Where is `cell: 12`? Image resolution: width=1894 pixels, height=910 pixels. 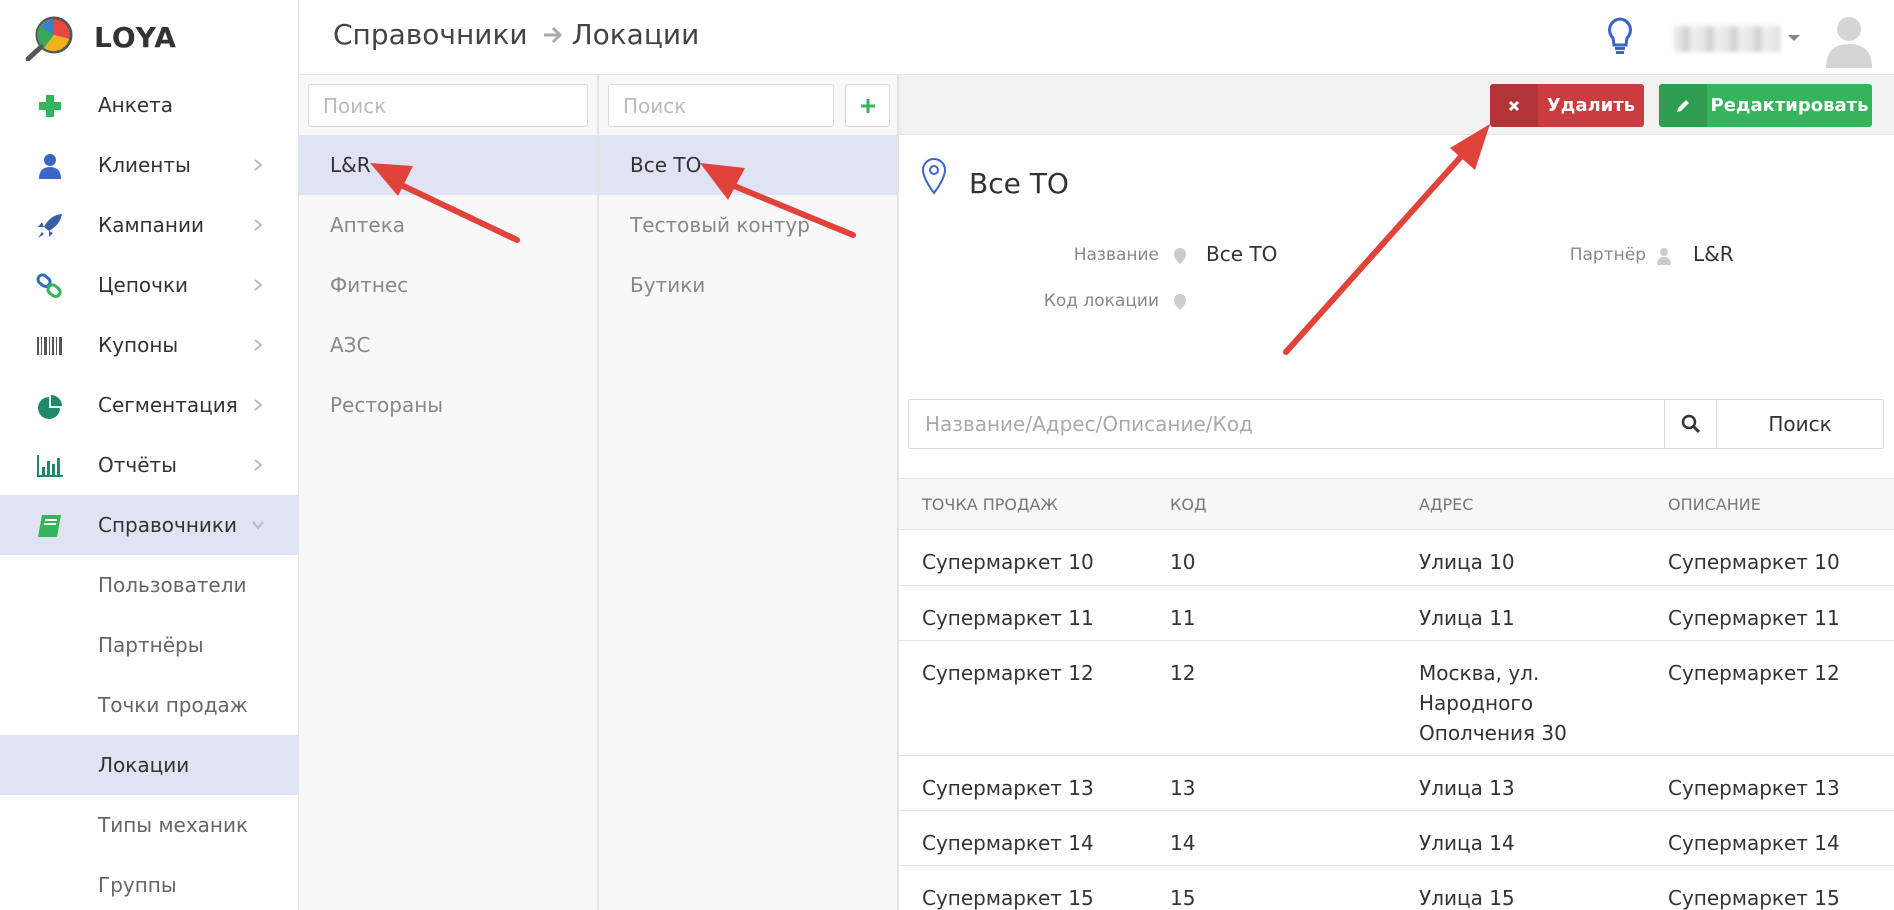
cell: 12 is located at coordinates (1183, 673).